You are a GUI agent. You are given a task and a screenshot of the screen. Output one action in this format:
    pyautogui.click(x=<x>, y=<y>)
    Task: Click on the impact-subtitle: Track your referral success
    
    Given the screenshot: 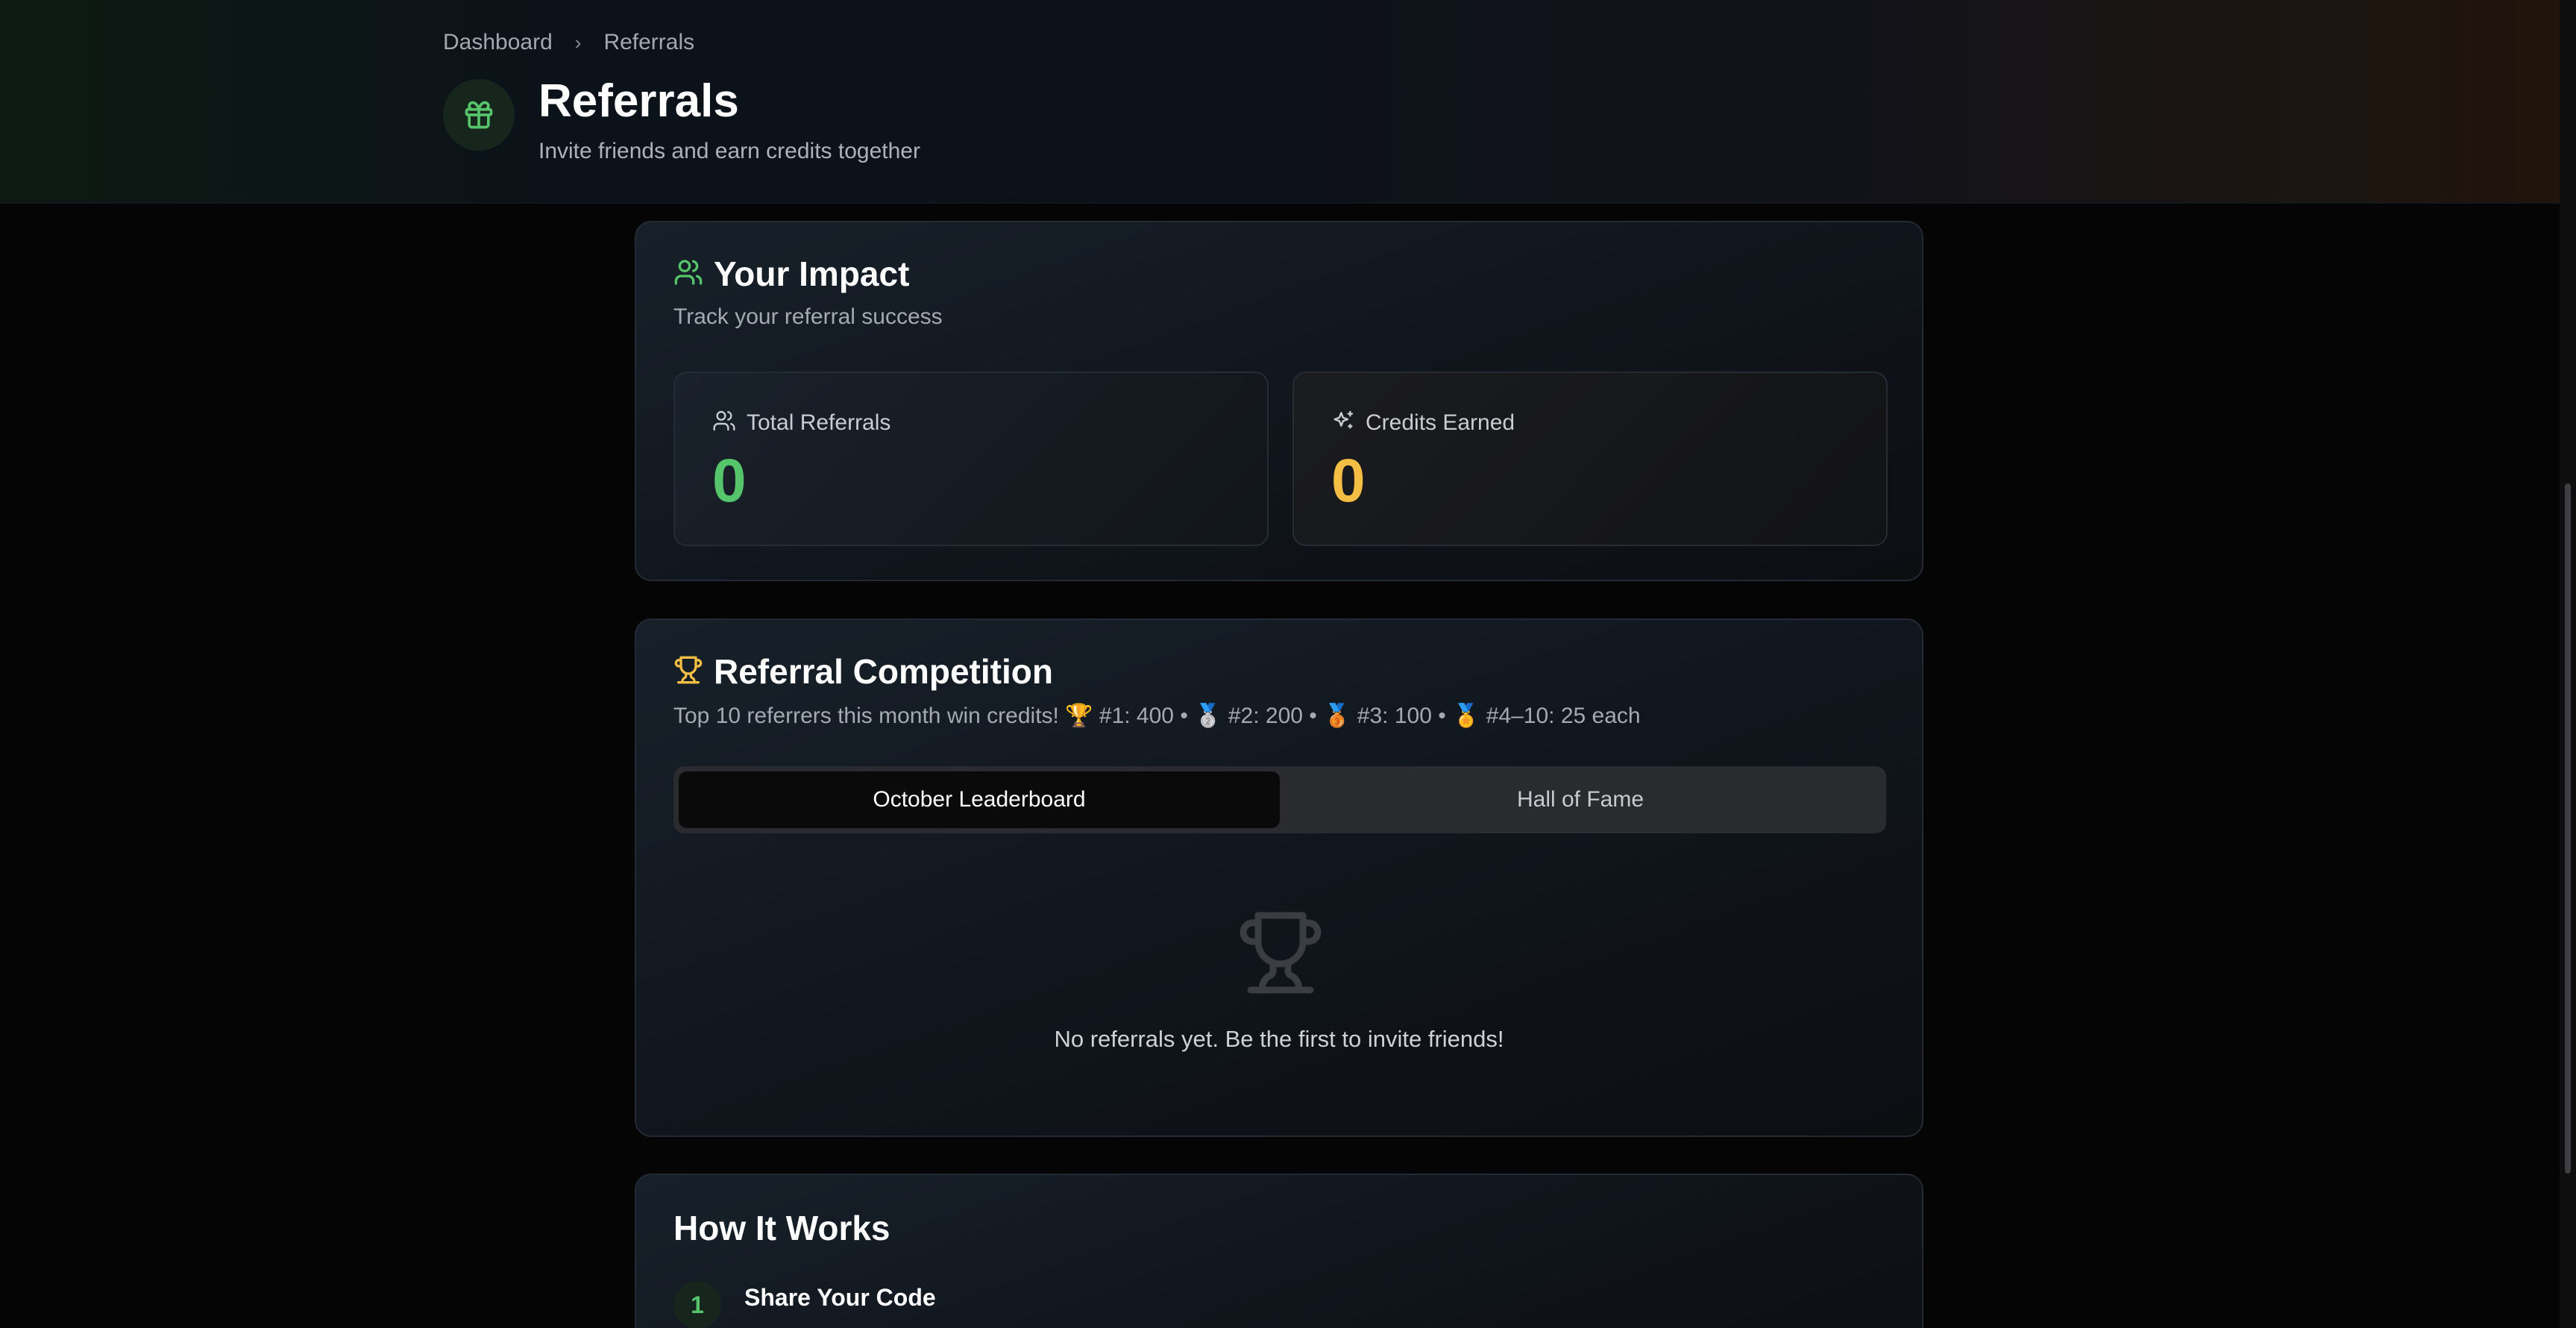 What is the action you would take?
    pyautogui.click(x=808, y=316)
    